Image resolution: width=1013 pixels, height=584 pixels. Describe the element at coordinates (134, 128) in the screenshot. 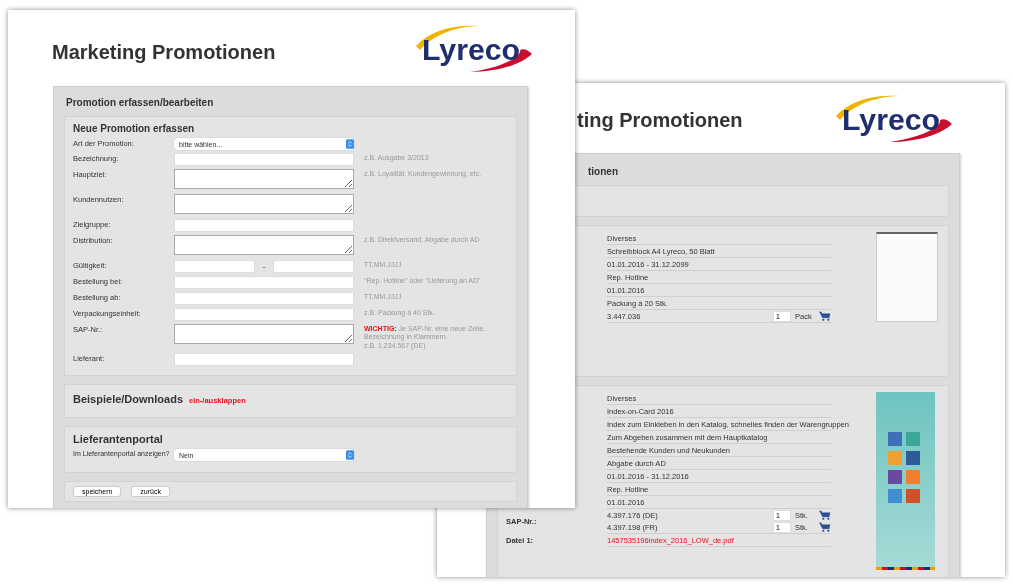

I see `section-title: Neue Promotion erfassen` at that location.